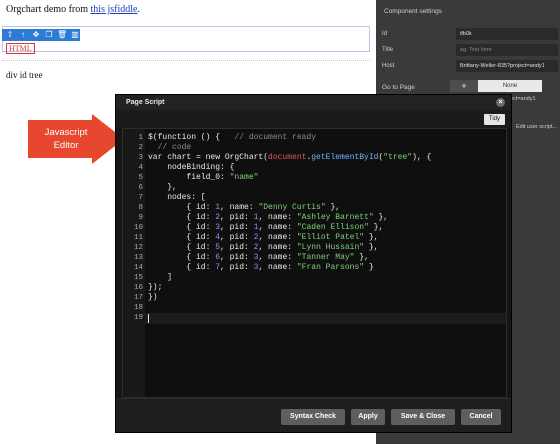 The width and height of the screenshot is (560, 444). What do you see at coordinates (263, 248) in the screenshot?
I see `code-text: { id: 5, pid: 2, name: "Lynn Hussain" },` at bounding box center [263, 248].